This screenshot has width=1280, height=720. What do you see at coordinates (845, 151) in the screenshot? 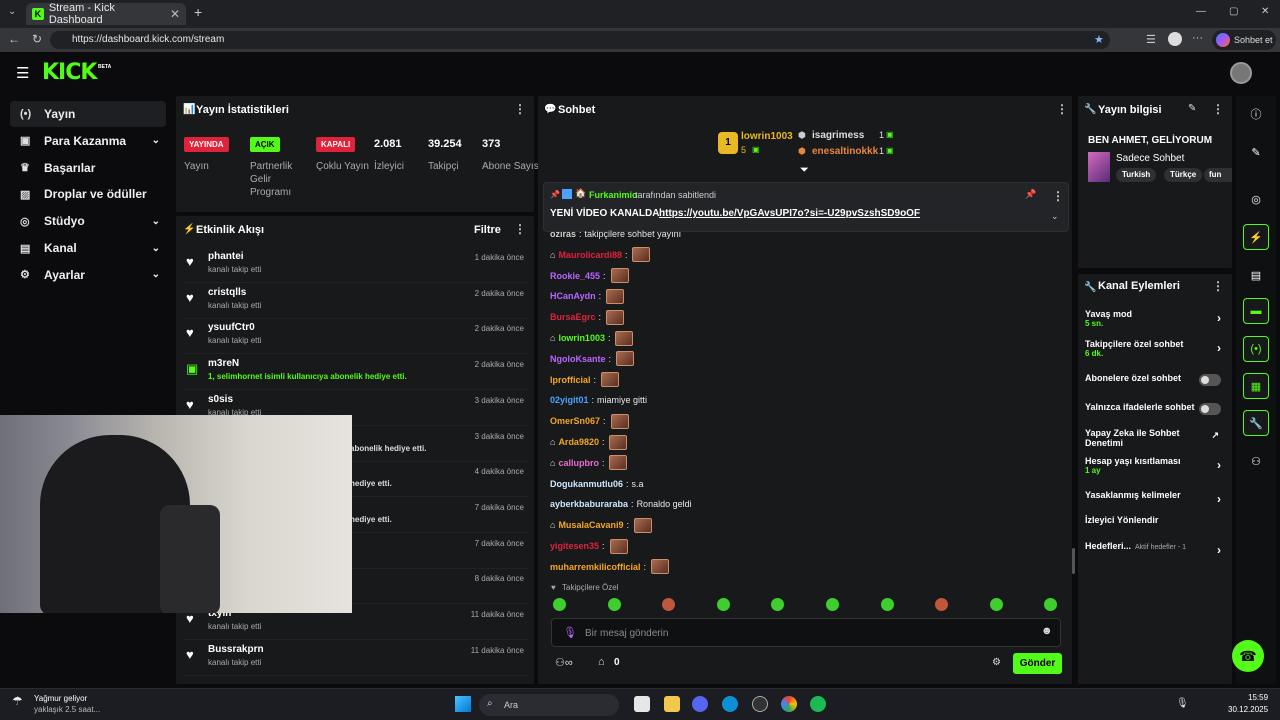
I see `top-gifter-3-name: enesaltinokkk` at bounding box center [845, 151].